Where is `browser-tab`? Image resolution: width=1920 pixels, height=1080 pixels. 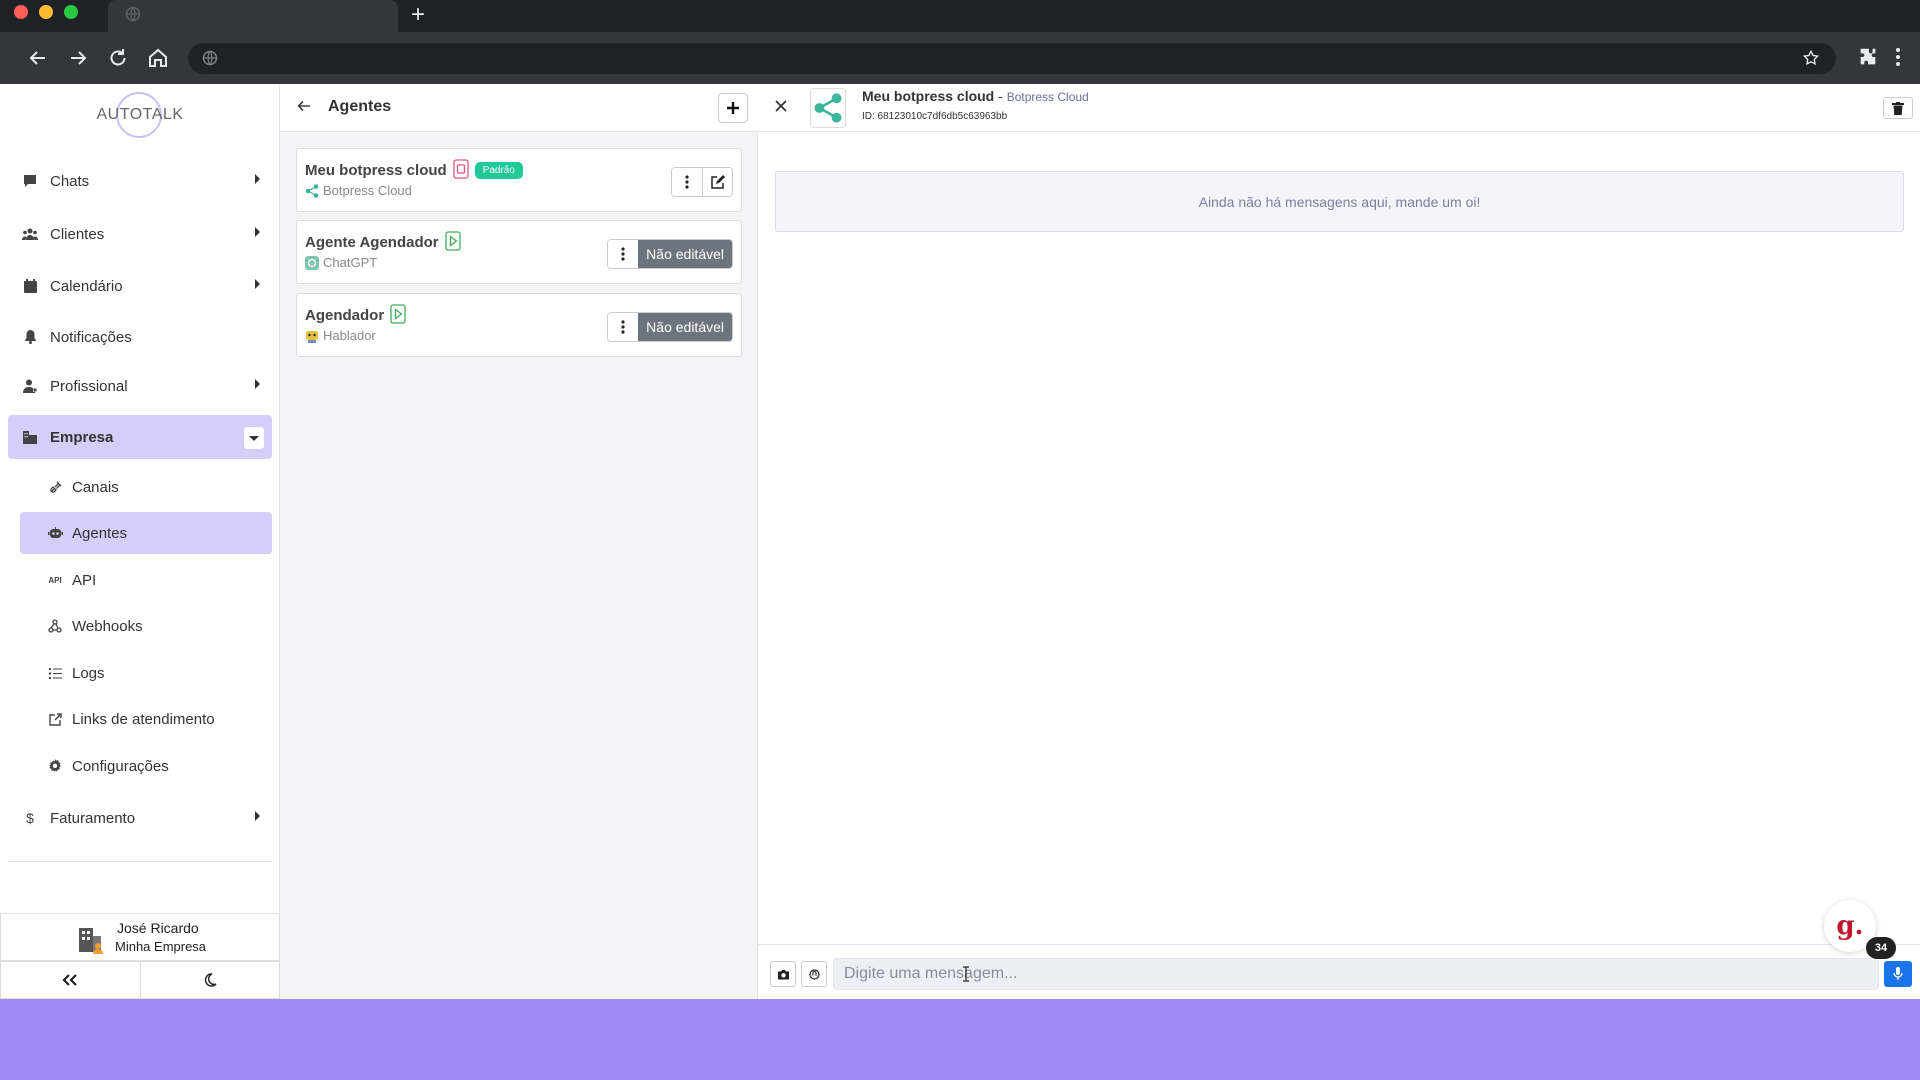
browser-tab is located at coordinates (253, 16).